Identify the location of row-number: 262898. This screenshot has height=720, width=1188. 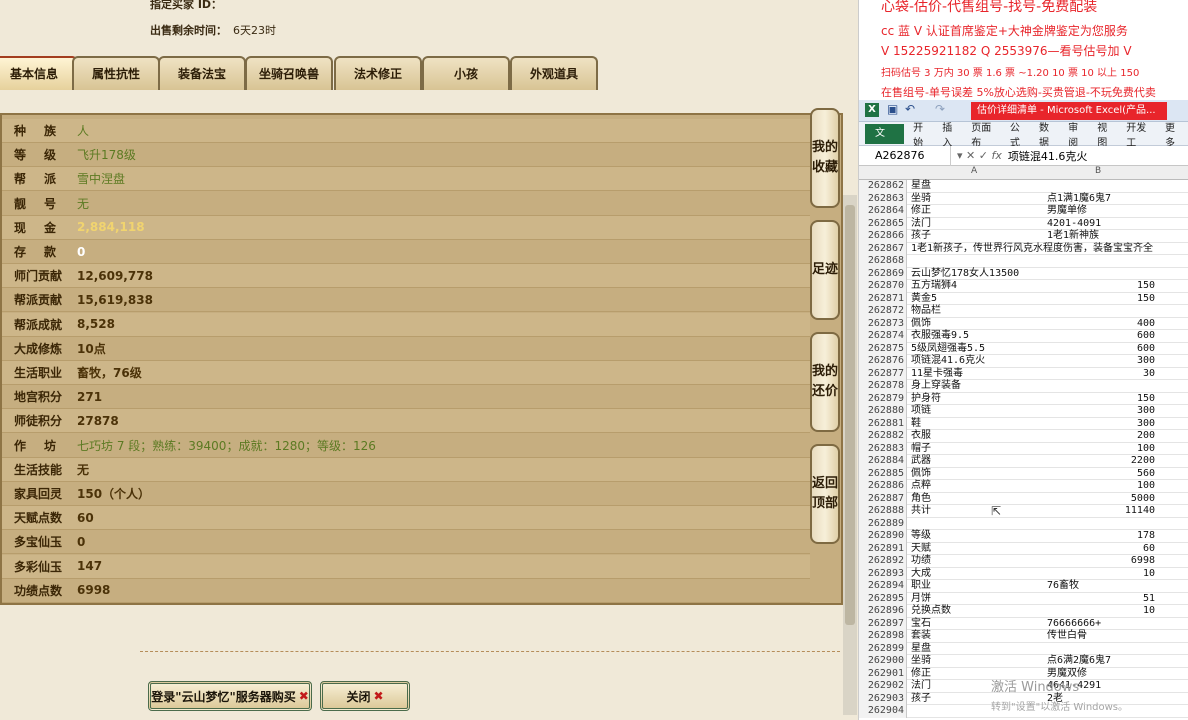
(883, 636).